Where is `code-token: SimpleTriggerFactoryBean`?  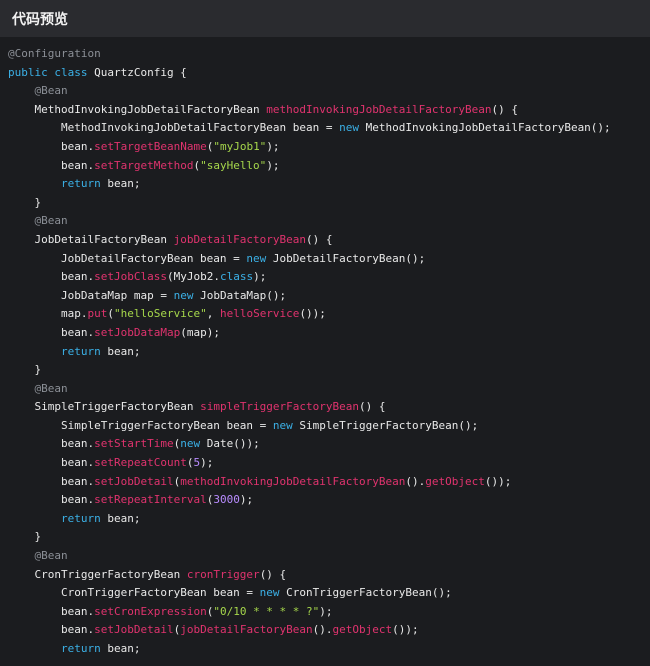 code-token: SimpleTriggerFactoryBean is located at coordinates (117, 407).